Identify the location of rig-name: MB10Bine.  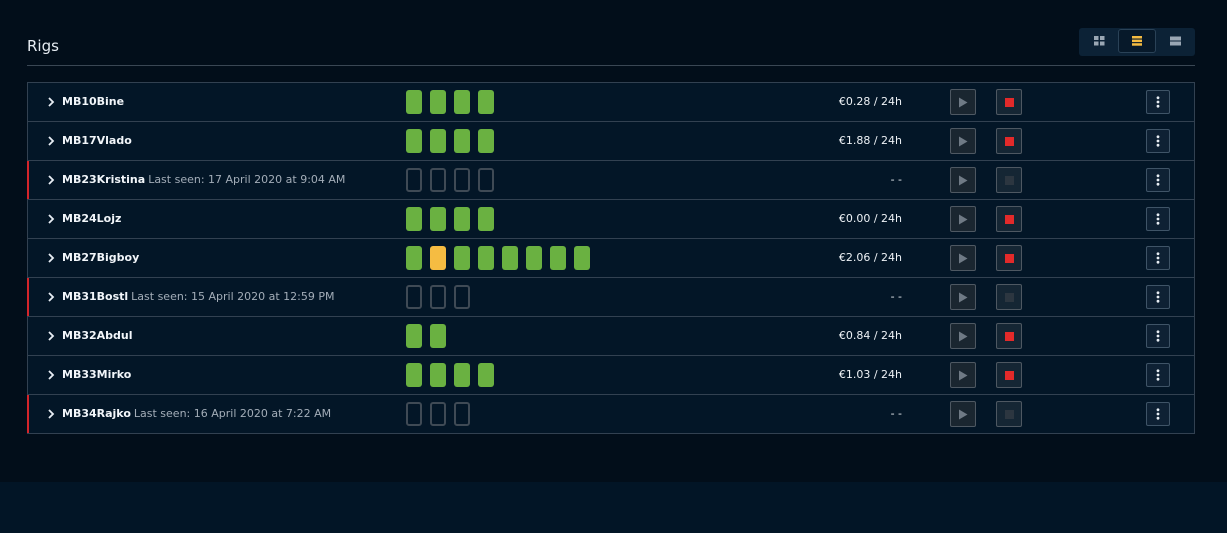
(93, 101).